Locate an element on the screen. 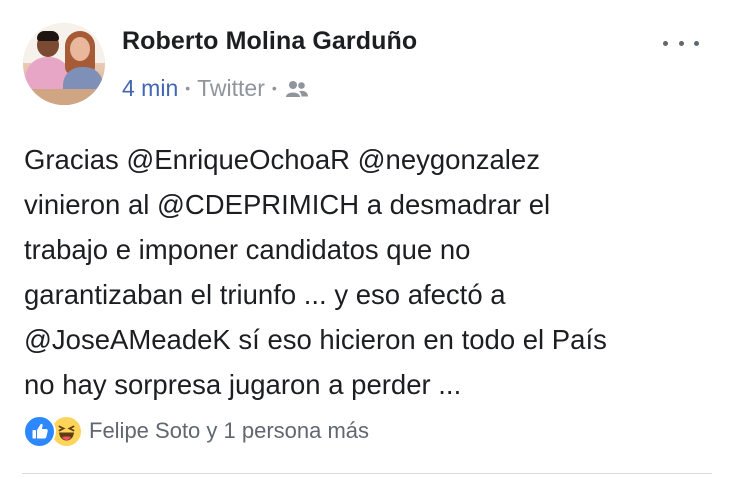 The image size is (734, 478). reactions-summary: Felipe Soto y 1 persona más is located at coordinates (196, 431).